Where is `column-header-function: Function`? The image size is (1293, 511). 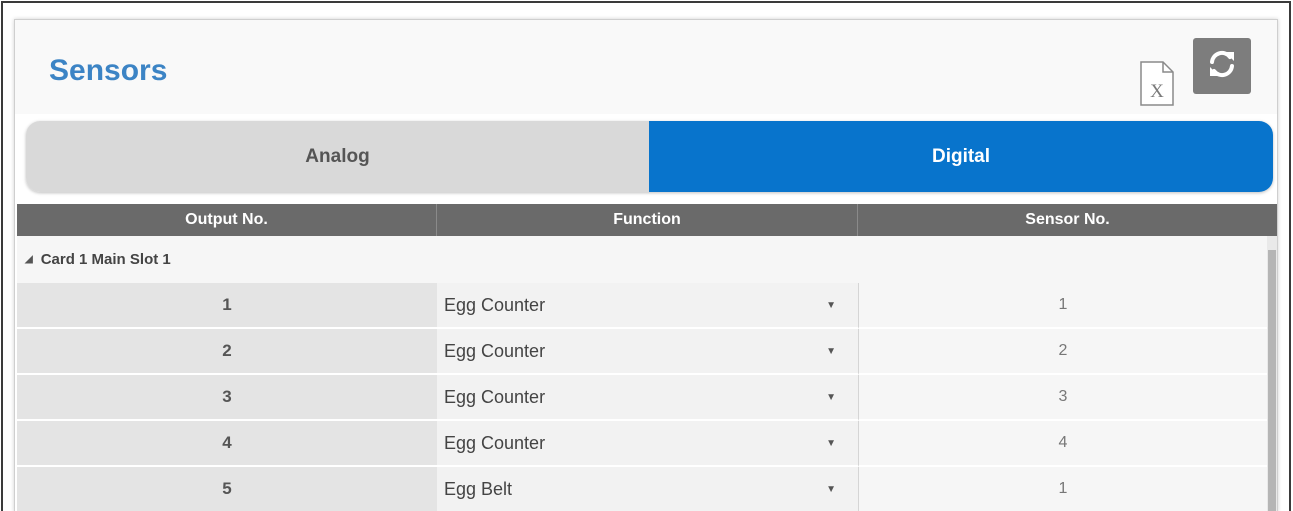
column-header-function: Function is located at coordinates (647, 220).